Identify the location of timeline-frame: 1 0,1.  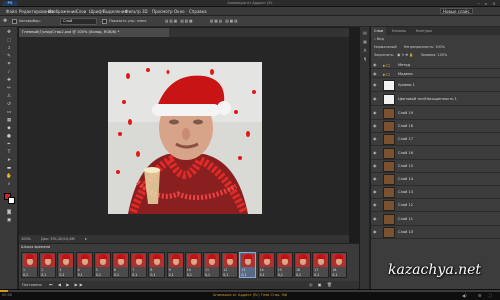
(29, 265).